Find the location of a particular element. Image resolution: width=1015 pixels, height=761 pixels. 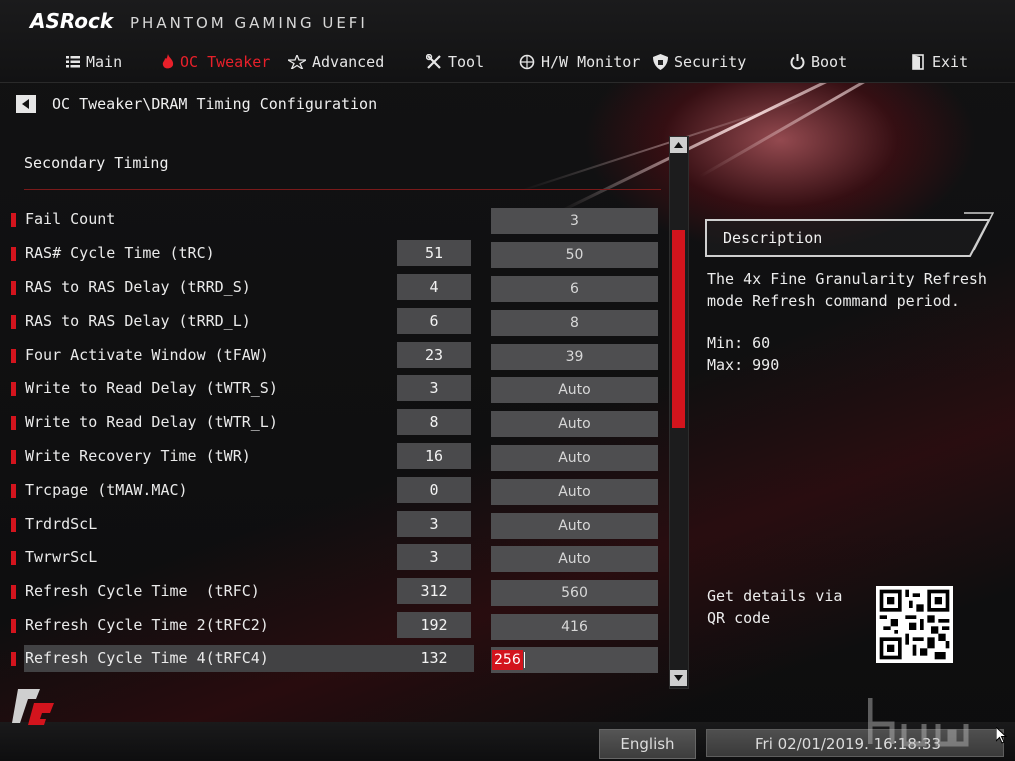

breadcrumb: OC Tweaker\DRAM Timing Configuration is located at coordinates (196, 104).